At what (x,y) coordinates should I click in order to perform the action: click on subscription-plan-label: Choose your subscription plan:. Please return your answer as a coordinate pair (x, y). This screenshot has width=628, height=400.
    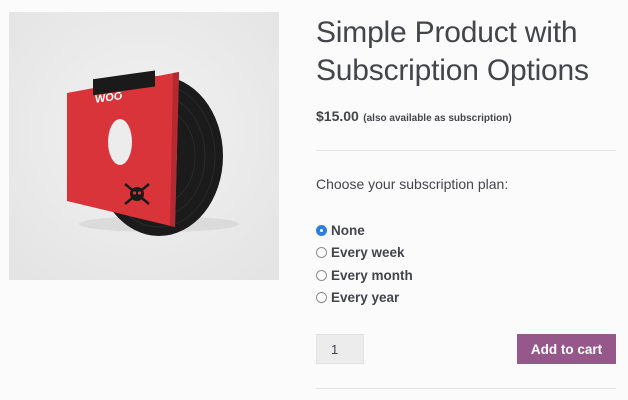
    Looking at the image, I should click on (412, 184).